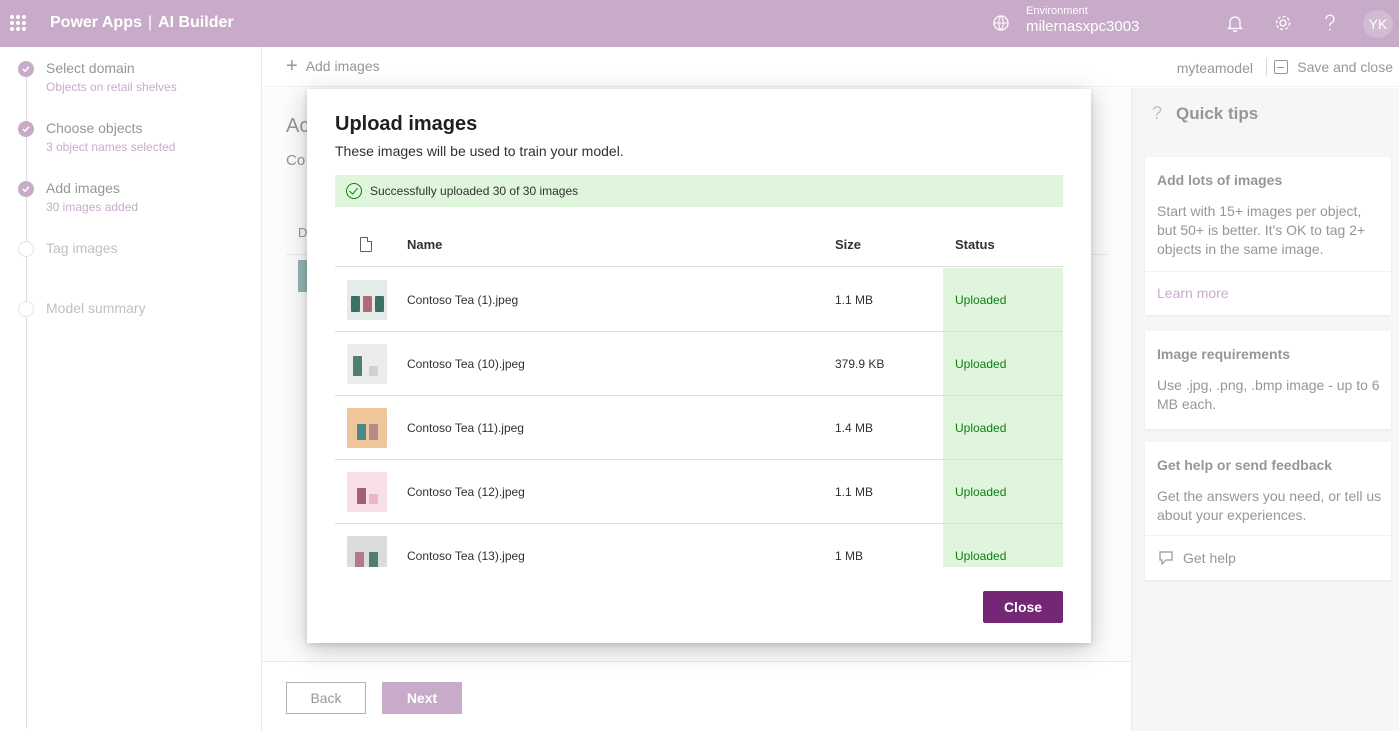 The height and width of the screenshot is (731, 1399). What do you see at coordinates (848, 244) in the screenshot?
I see `column-size: Size` at bounding box center [848, 244].